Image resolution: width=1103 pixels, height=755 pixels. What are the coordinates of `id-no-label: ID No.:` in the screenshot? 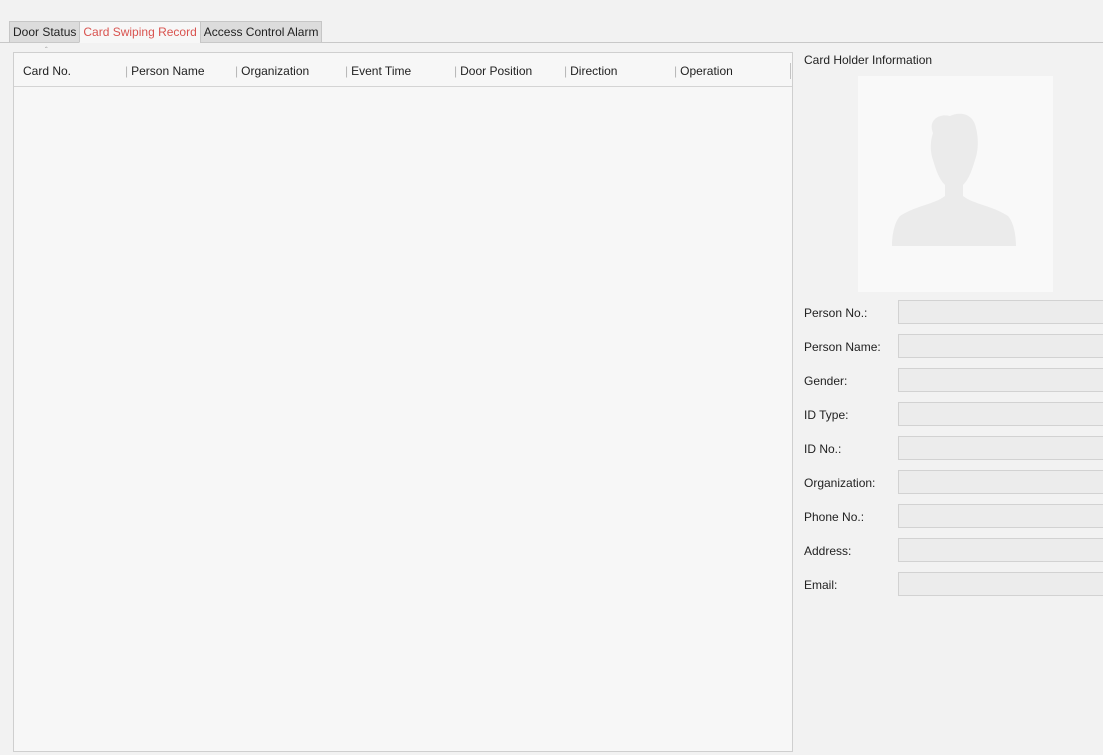 It's located at (823, 449).